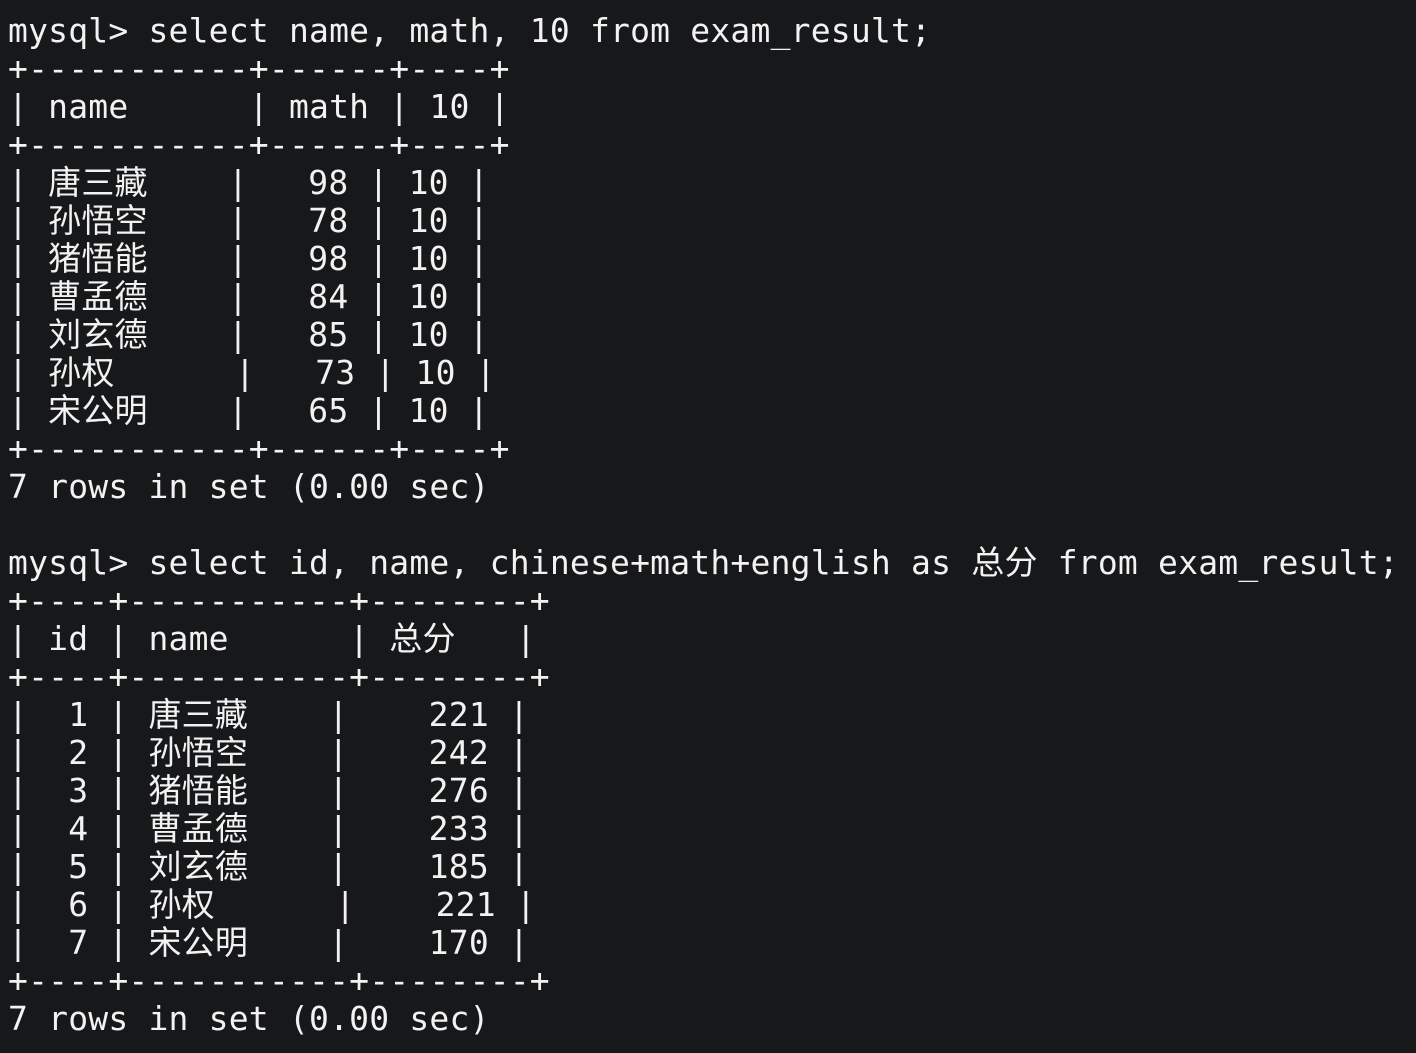 The width and height of the screenshot is (1416, 1053). What do you see at coordinates (269, 828) in the screenshot?
I see `table-row: | 4 | 曹孟德 | 233 |` at bounding box center [269, 828].